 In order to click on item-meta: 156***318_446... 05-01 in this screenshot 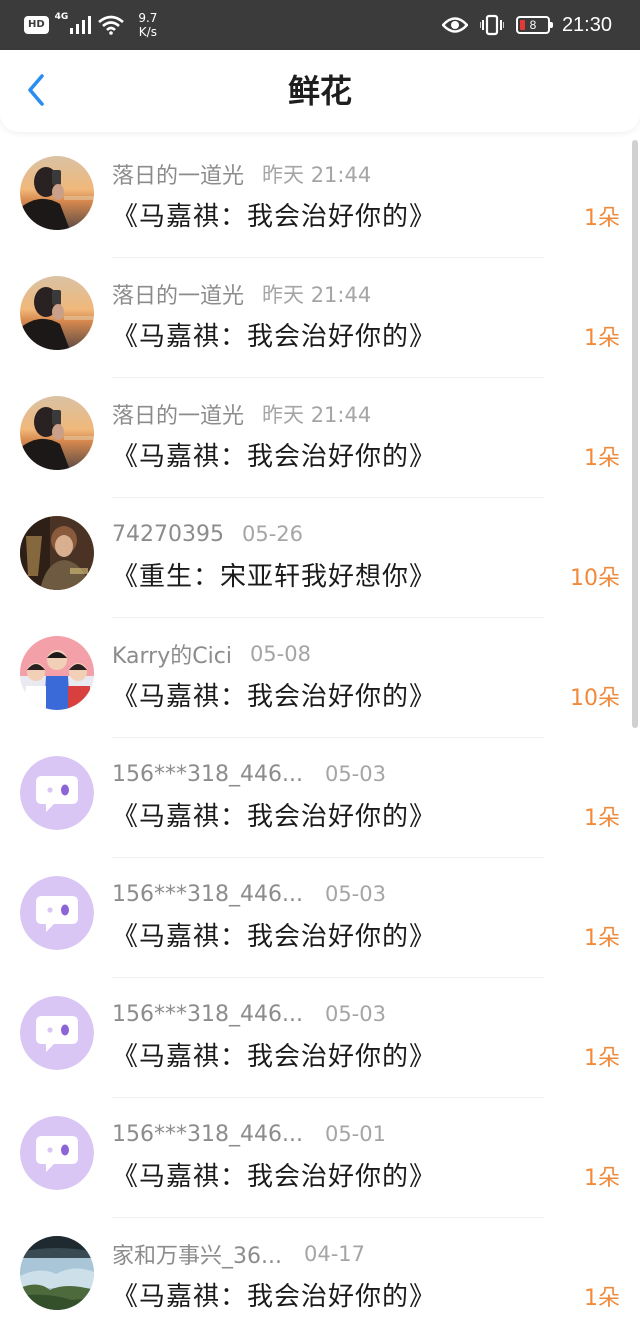, I will do `click(249, 1134)`.